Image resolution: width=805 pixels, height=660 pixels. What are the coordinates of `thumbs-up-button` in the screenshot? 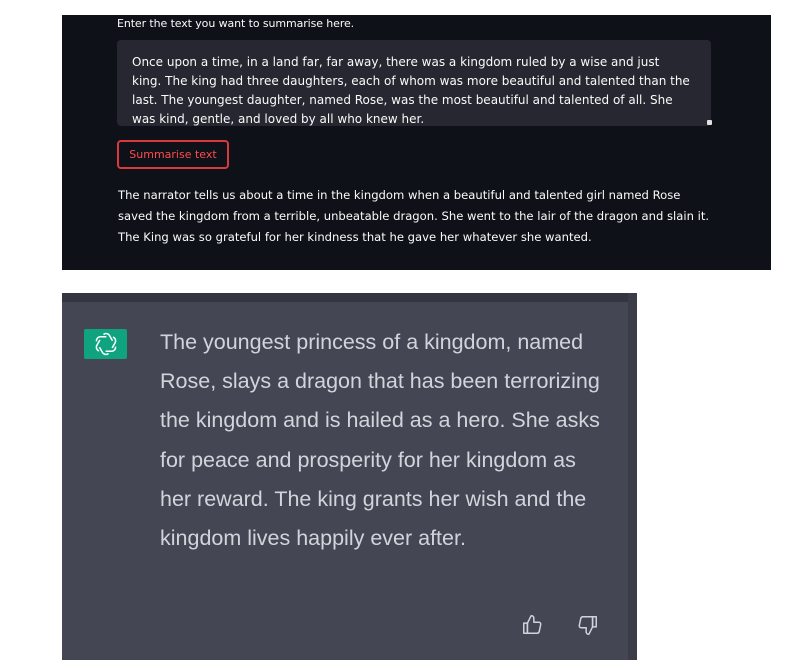 It's located at (532, 625).